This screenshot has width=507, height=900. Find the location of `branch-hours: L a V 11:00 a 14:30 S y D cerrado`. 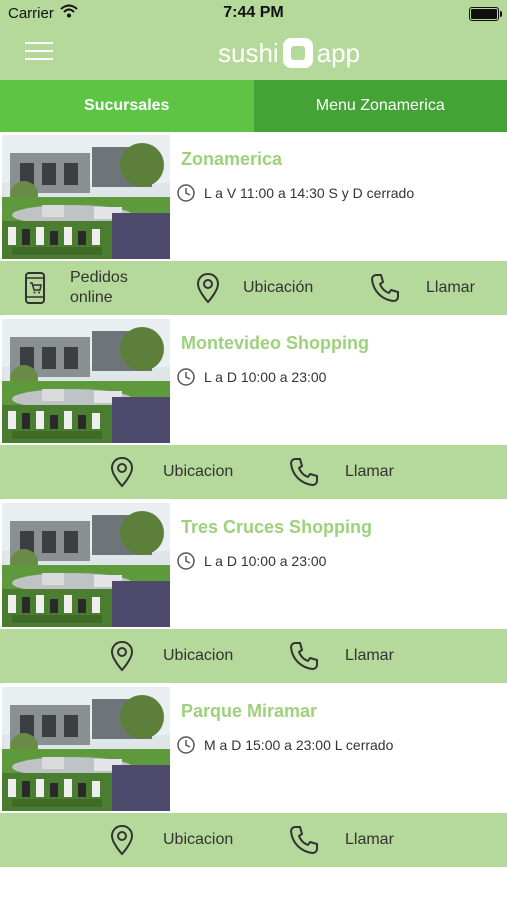

branch-hours: L a V 11:00 a 14:30 S y D cerrado is located at coordinates (295, 193).